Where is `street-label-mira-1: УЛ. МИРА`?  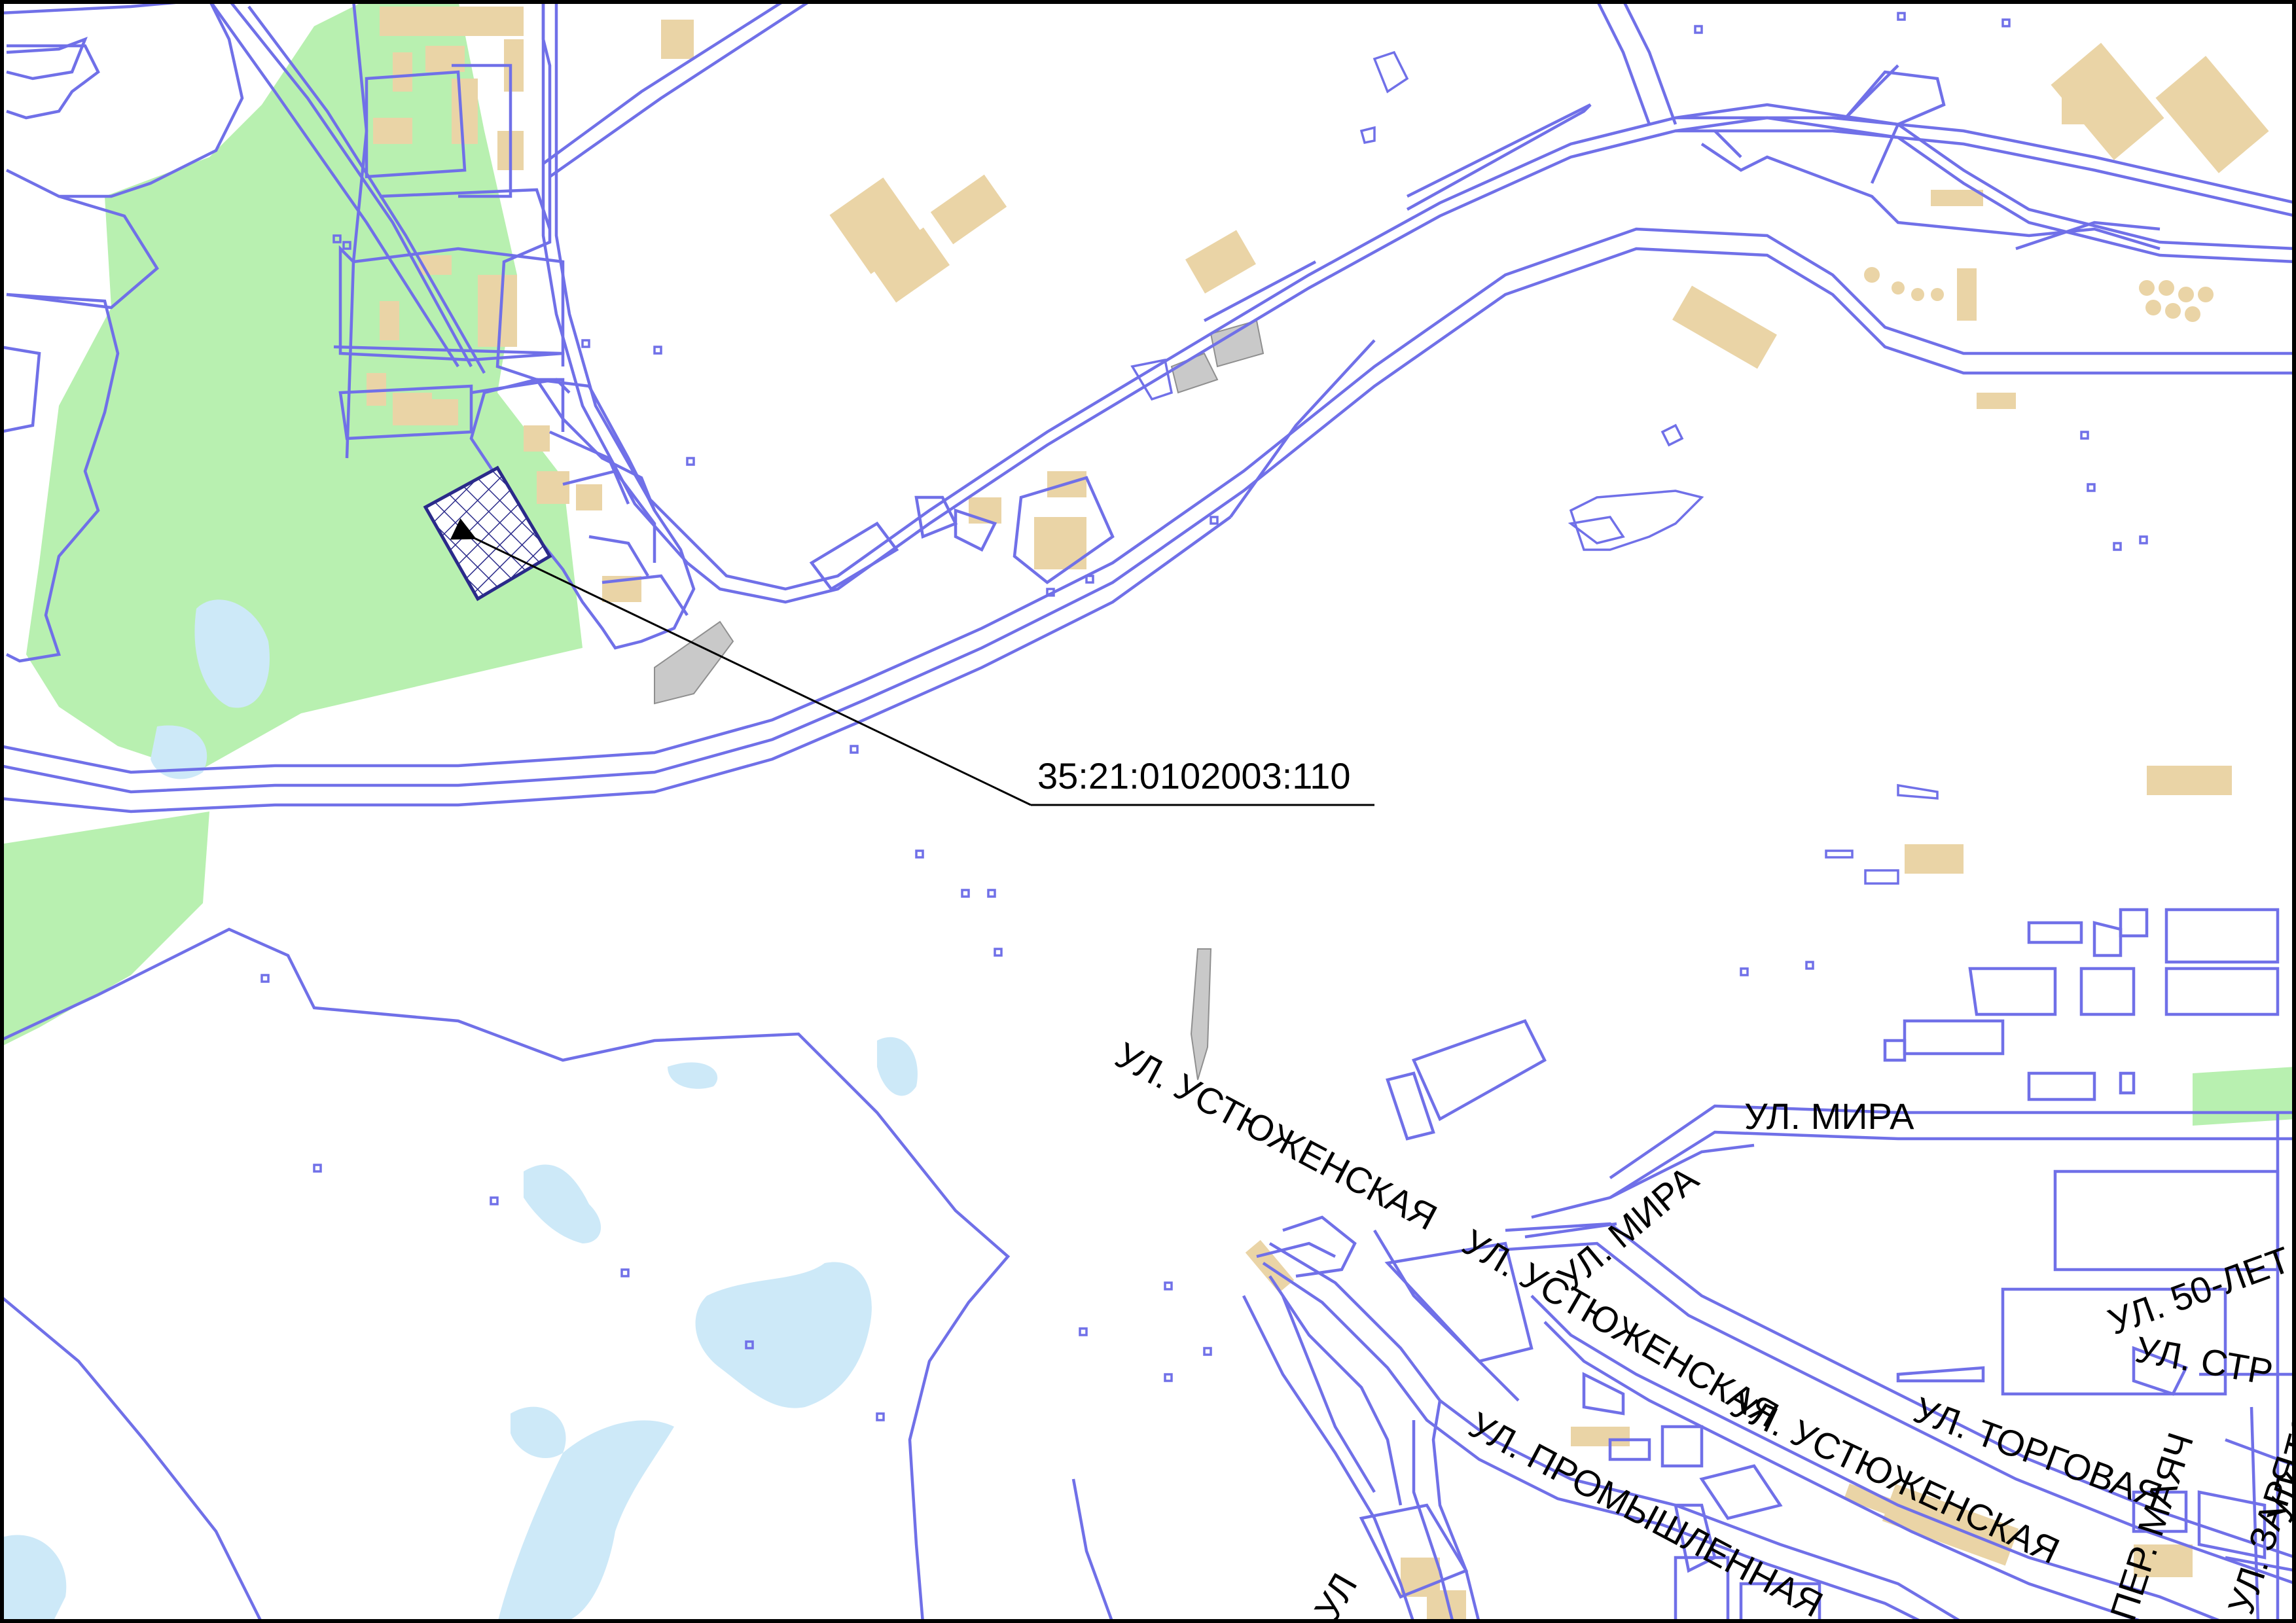 street-label-mira-1: УЛ. МИРА is located at coordinates (1829, 1116).